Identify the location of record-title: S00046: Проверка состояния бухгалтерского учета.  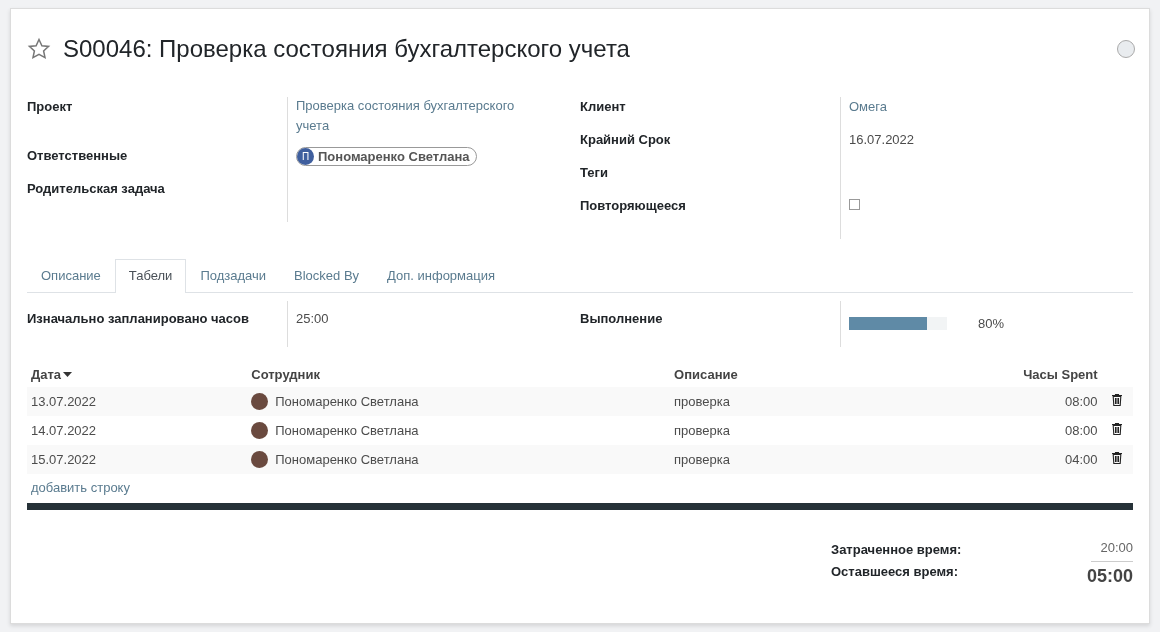
(347, 49).